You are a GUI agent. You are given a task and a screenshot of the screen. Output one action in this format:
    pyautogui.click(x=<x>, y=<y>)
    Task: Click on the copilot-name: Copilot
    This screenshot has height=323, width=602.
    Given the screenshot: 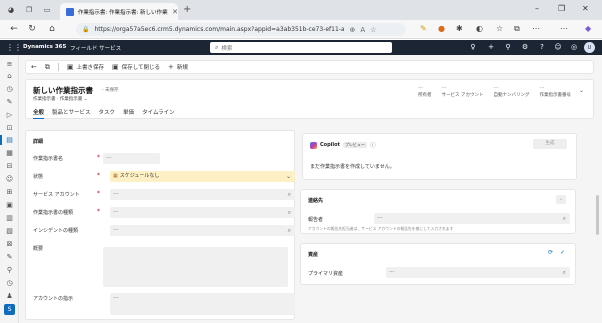 What is the action you would take?
    pyautogui.click(x=330, y=145)
    